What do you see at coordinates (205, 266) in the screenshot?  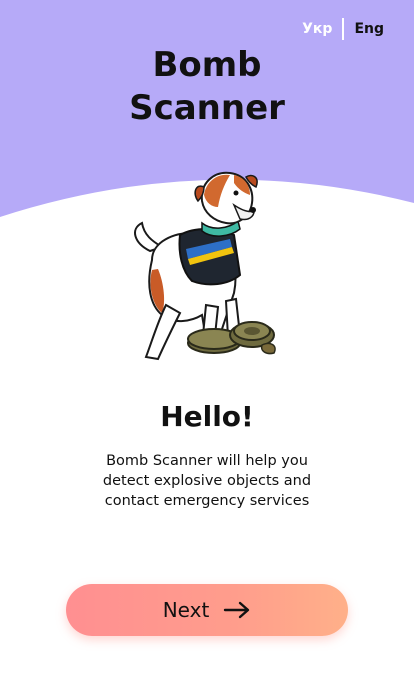 I see `dog-with-vest-icon` at bounding box center [205, 266].